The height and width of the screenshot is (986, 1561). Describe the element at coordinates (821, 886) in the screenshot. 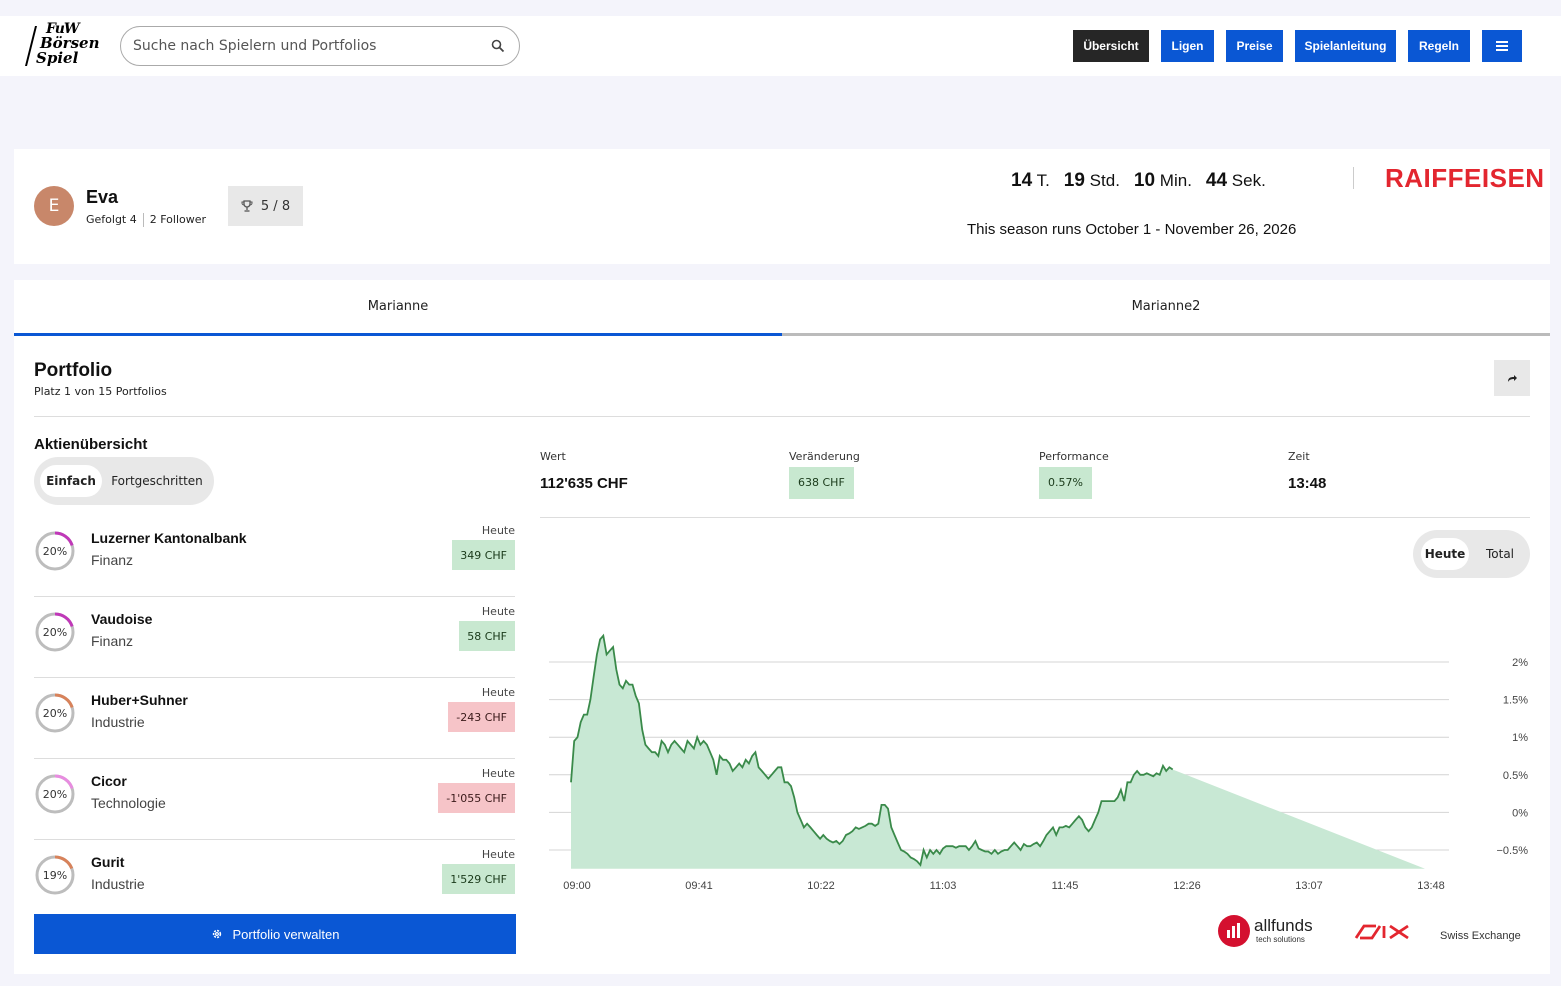

I see `x-tick-label: 10:22` at that location.